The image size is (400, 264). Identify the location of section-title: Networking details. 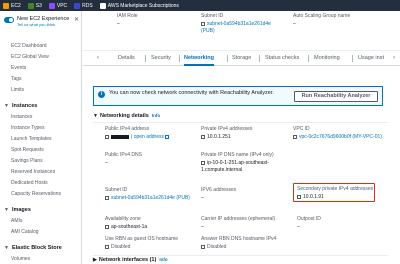
(124, 116).